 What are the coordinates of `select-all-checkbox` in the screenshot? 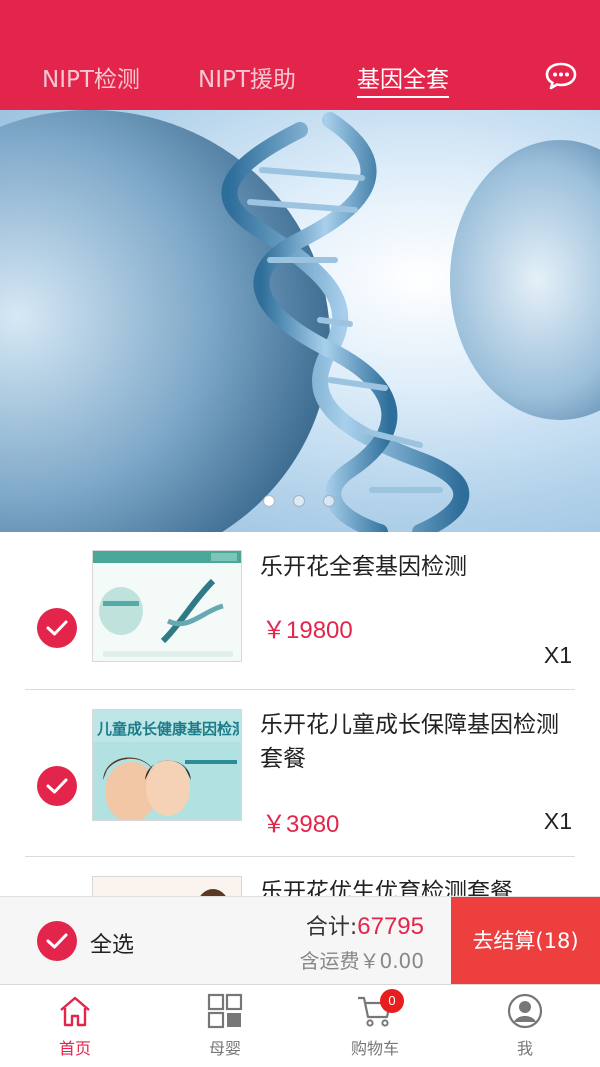 It's located at (57, 941).